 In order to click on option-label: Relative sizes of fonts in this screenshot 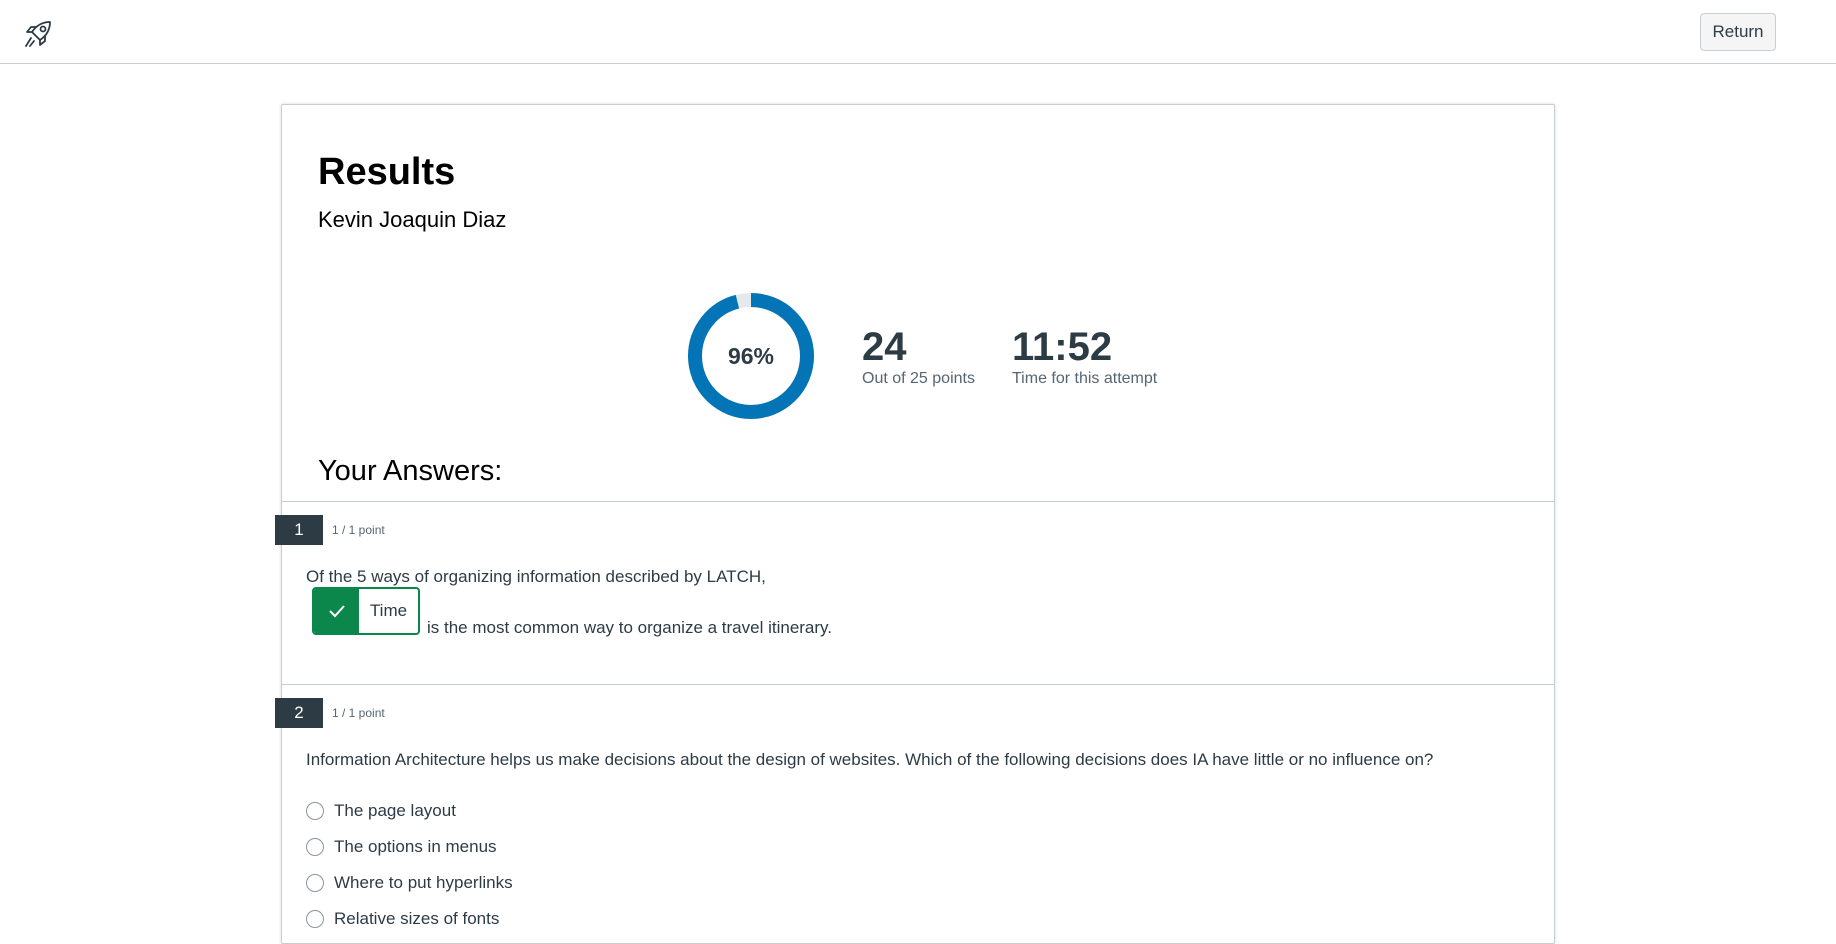, I will do `click(417, 918)`.